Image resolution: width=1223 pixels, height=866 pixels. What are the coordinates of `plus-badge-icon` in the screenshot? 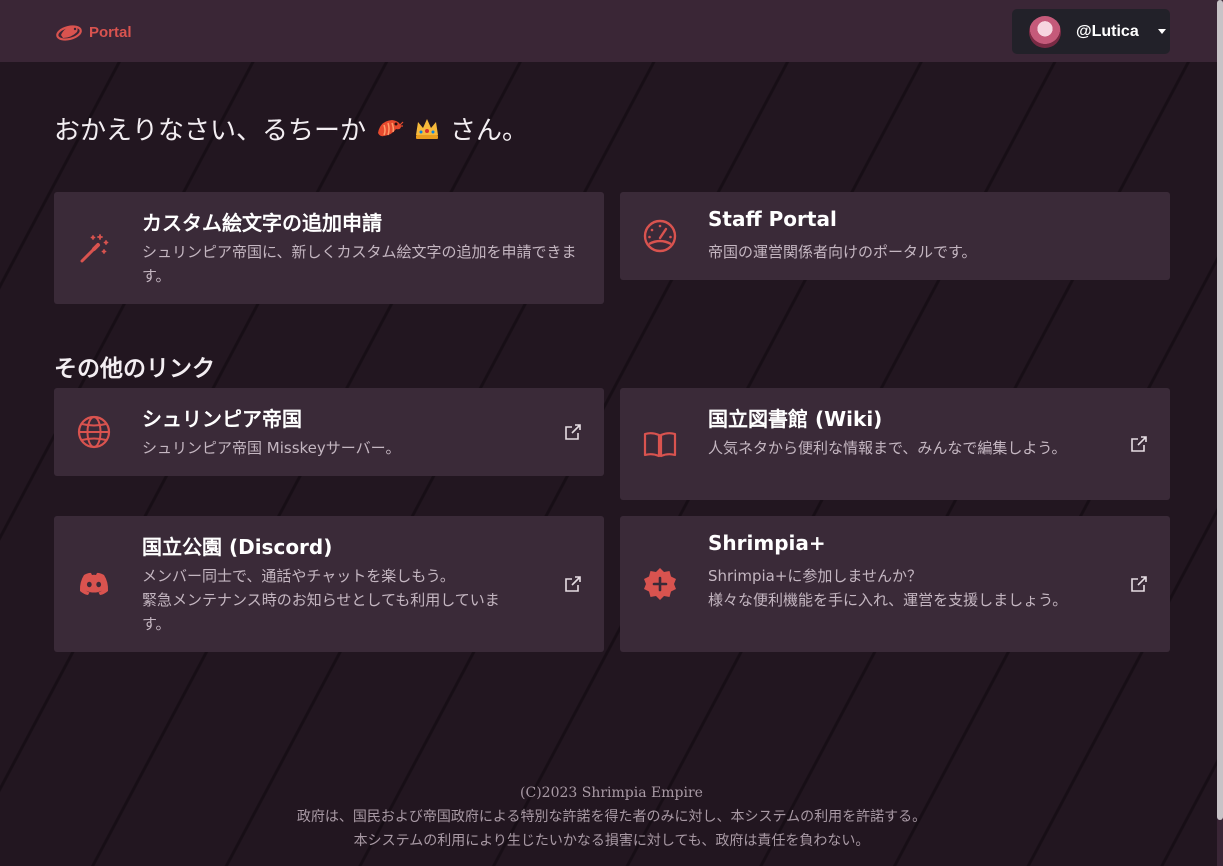 It's located at (660, 584).